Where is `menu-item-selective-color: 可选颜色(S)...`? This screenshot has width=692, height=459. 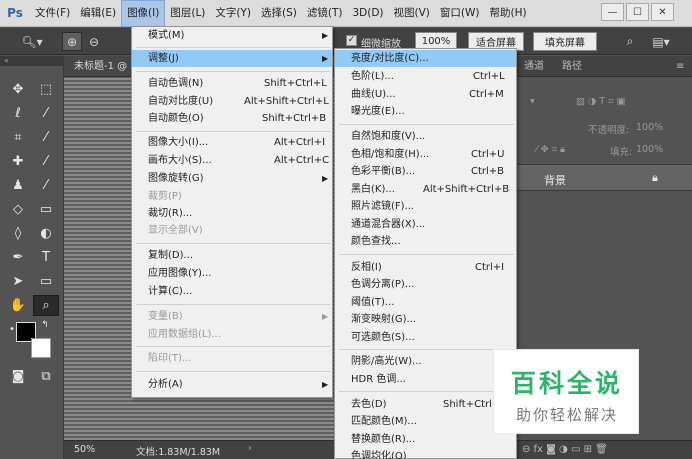 menu-item-selective-color: 可选颜色(S)... is located at coordinates (425, 337).